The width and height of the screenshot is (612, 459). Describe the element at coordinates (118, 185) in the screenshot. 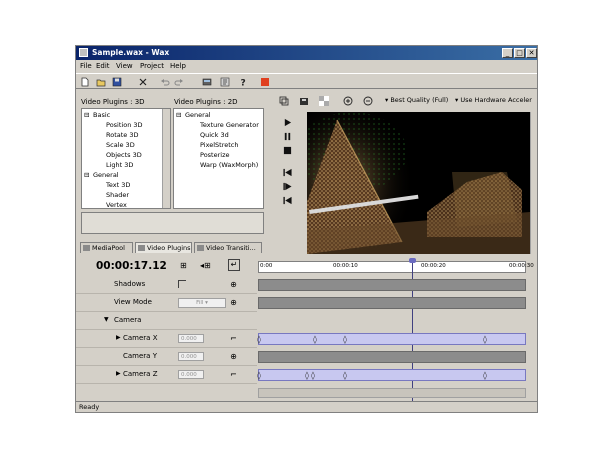

I see `tree-item-text-3d: Text 3D` at that location.